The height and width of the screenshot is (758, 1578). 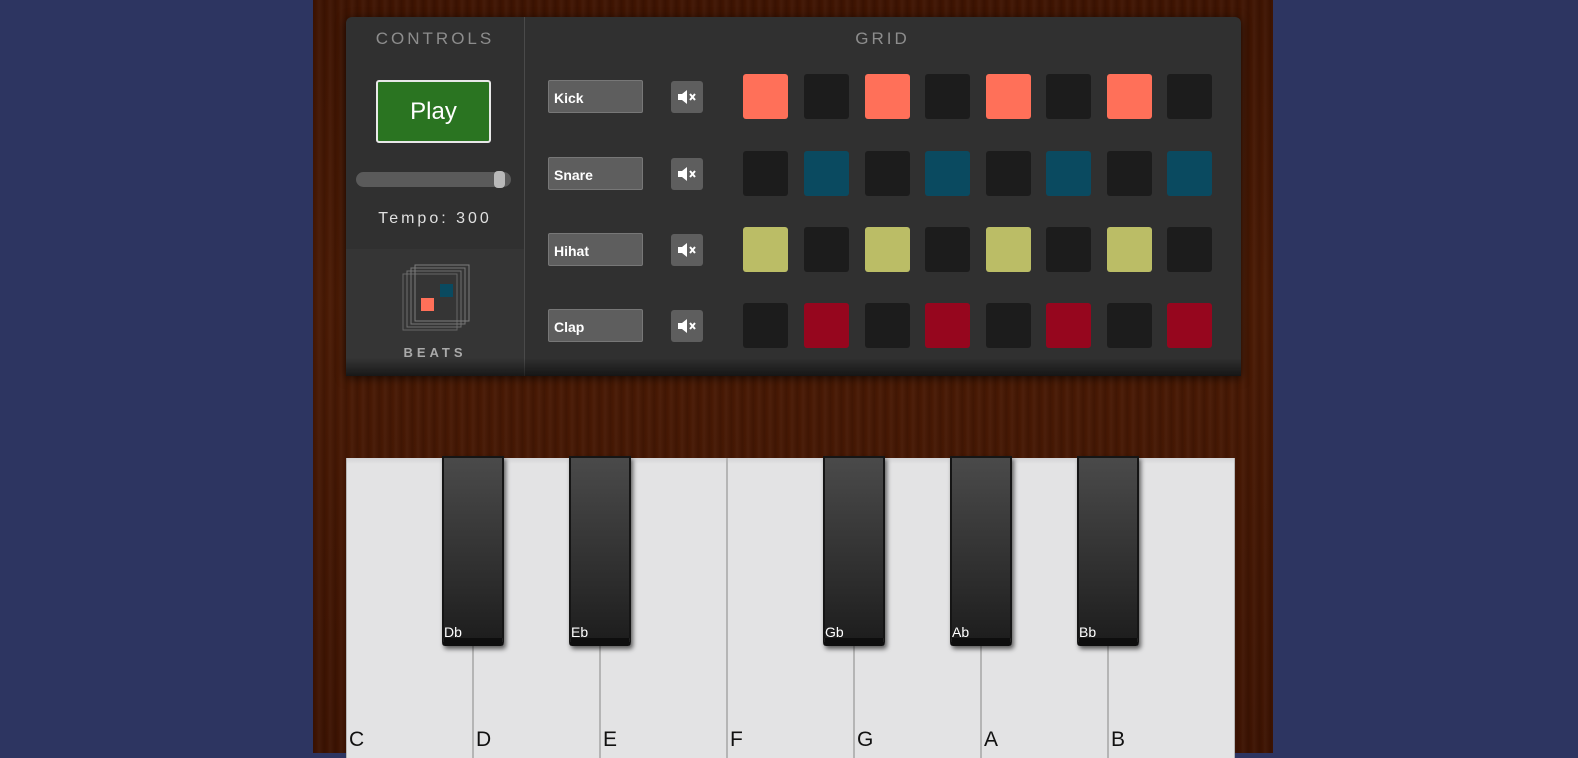 What do you see at coordinates (595, 96) in the screenshot?
I see `track-name-field: Kick` at bounding box center [595, 96].